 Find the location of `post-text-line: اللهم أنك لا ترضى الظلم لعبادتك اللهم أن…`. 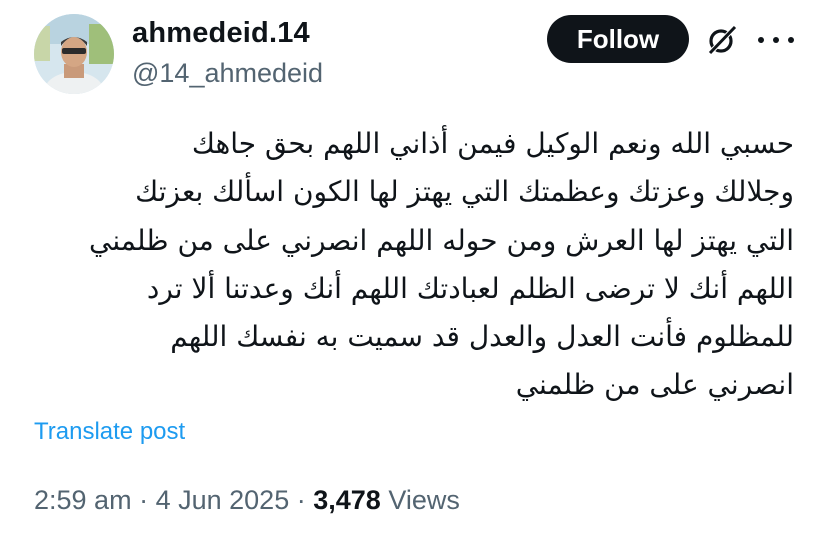

post-text-line: اللهم أنك لا ترضى الظلم لعبادتك اللهم أن… is located at coordinates (470, 288).